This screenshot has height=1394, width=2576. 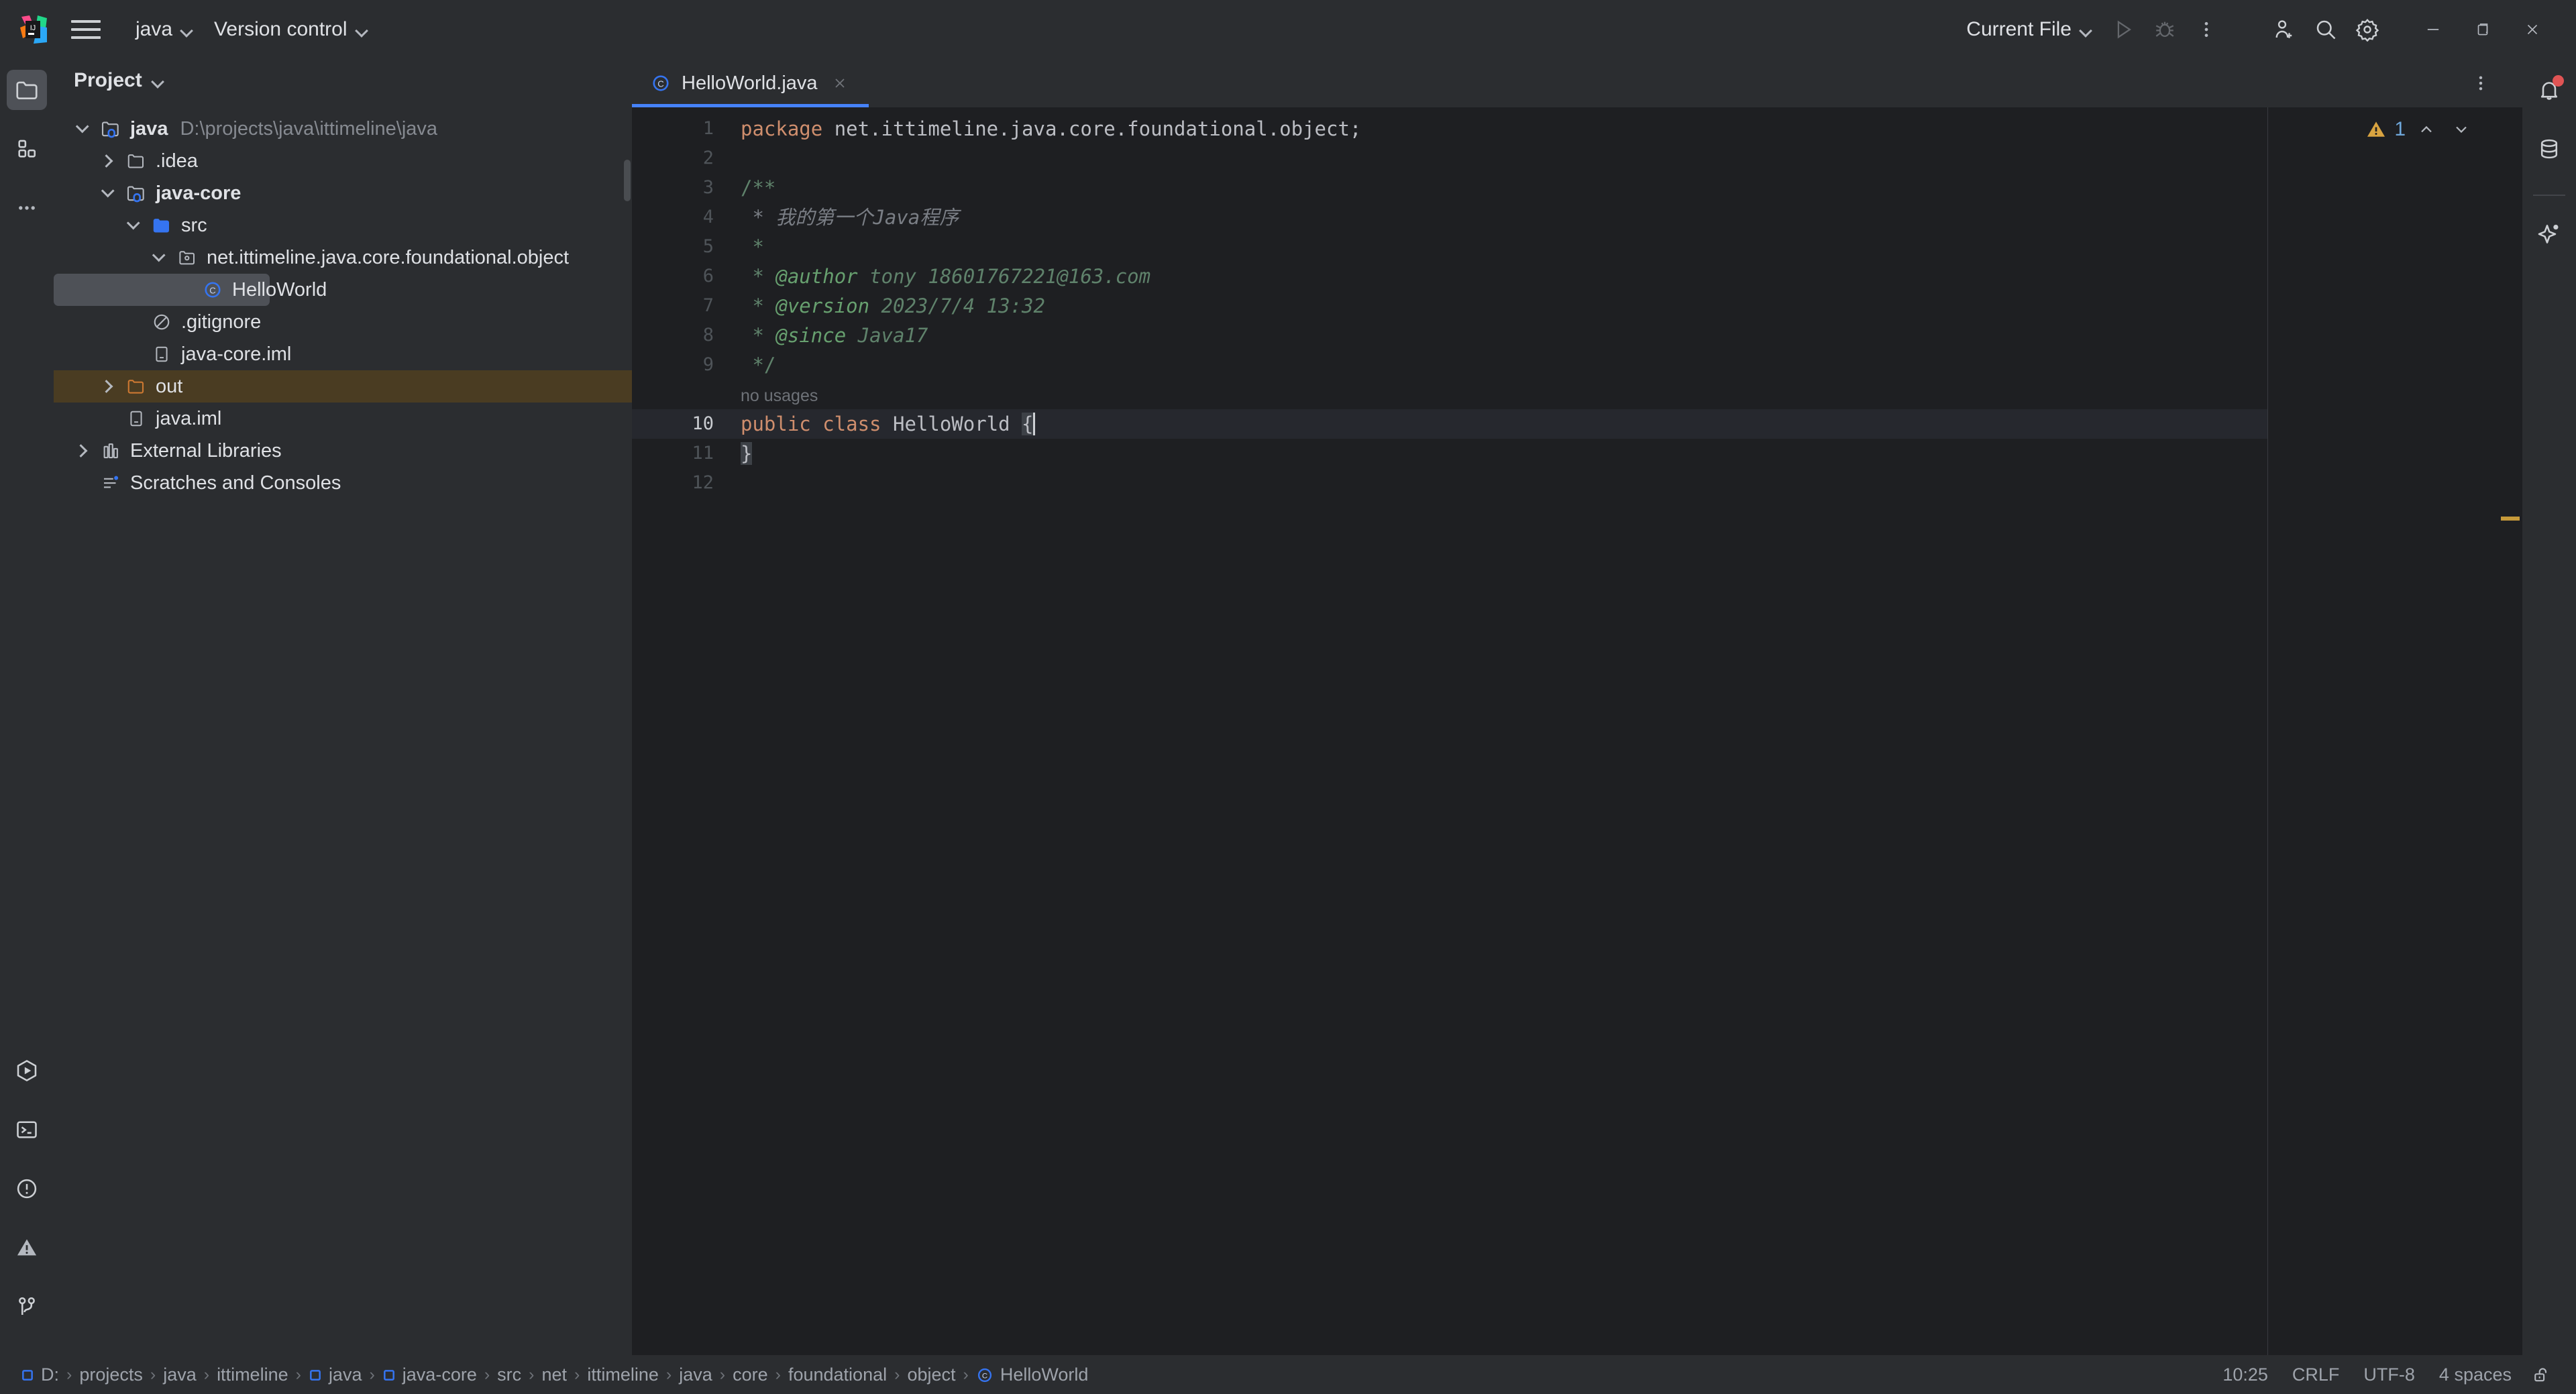 What do you see at coordinates (40, 1375) in the screenshot?
I see `breadcrumb-item-drive: D:` at bounding box center [40, 1375].